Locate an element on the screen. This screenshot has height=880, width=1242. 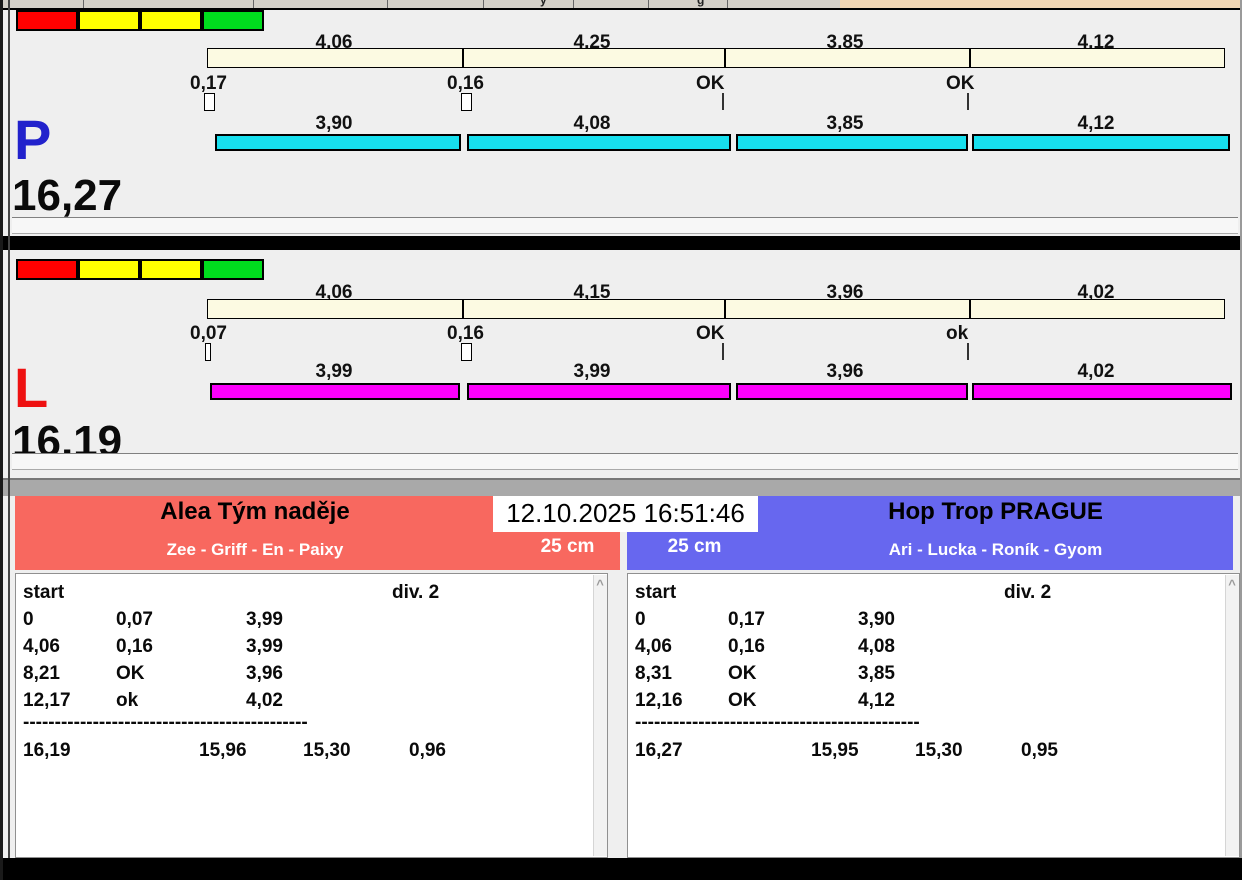
menu-text-remnant: ý is located at coordinates (543, 3).